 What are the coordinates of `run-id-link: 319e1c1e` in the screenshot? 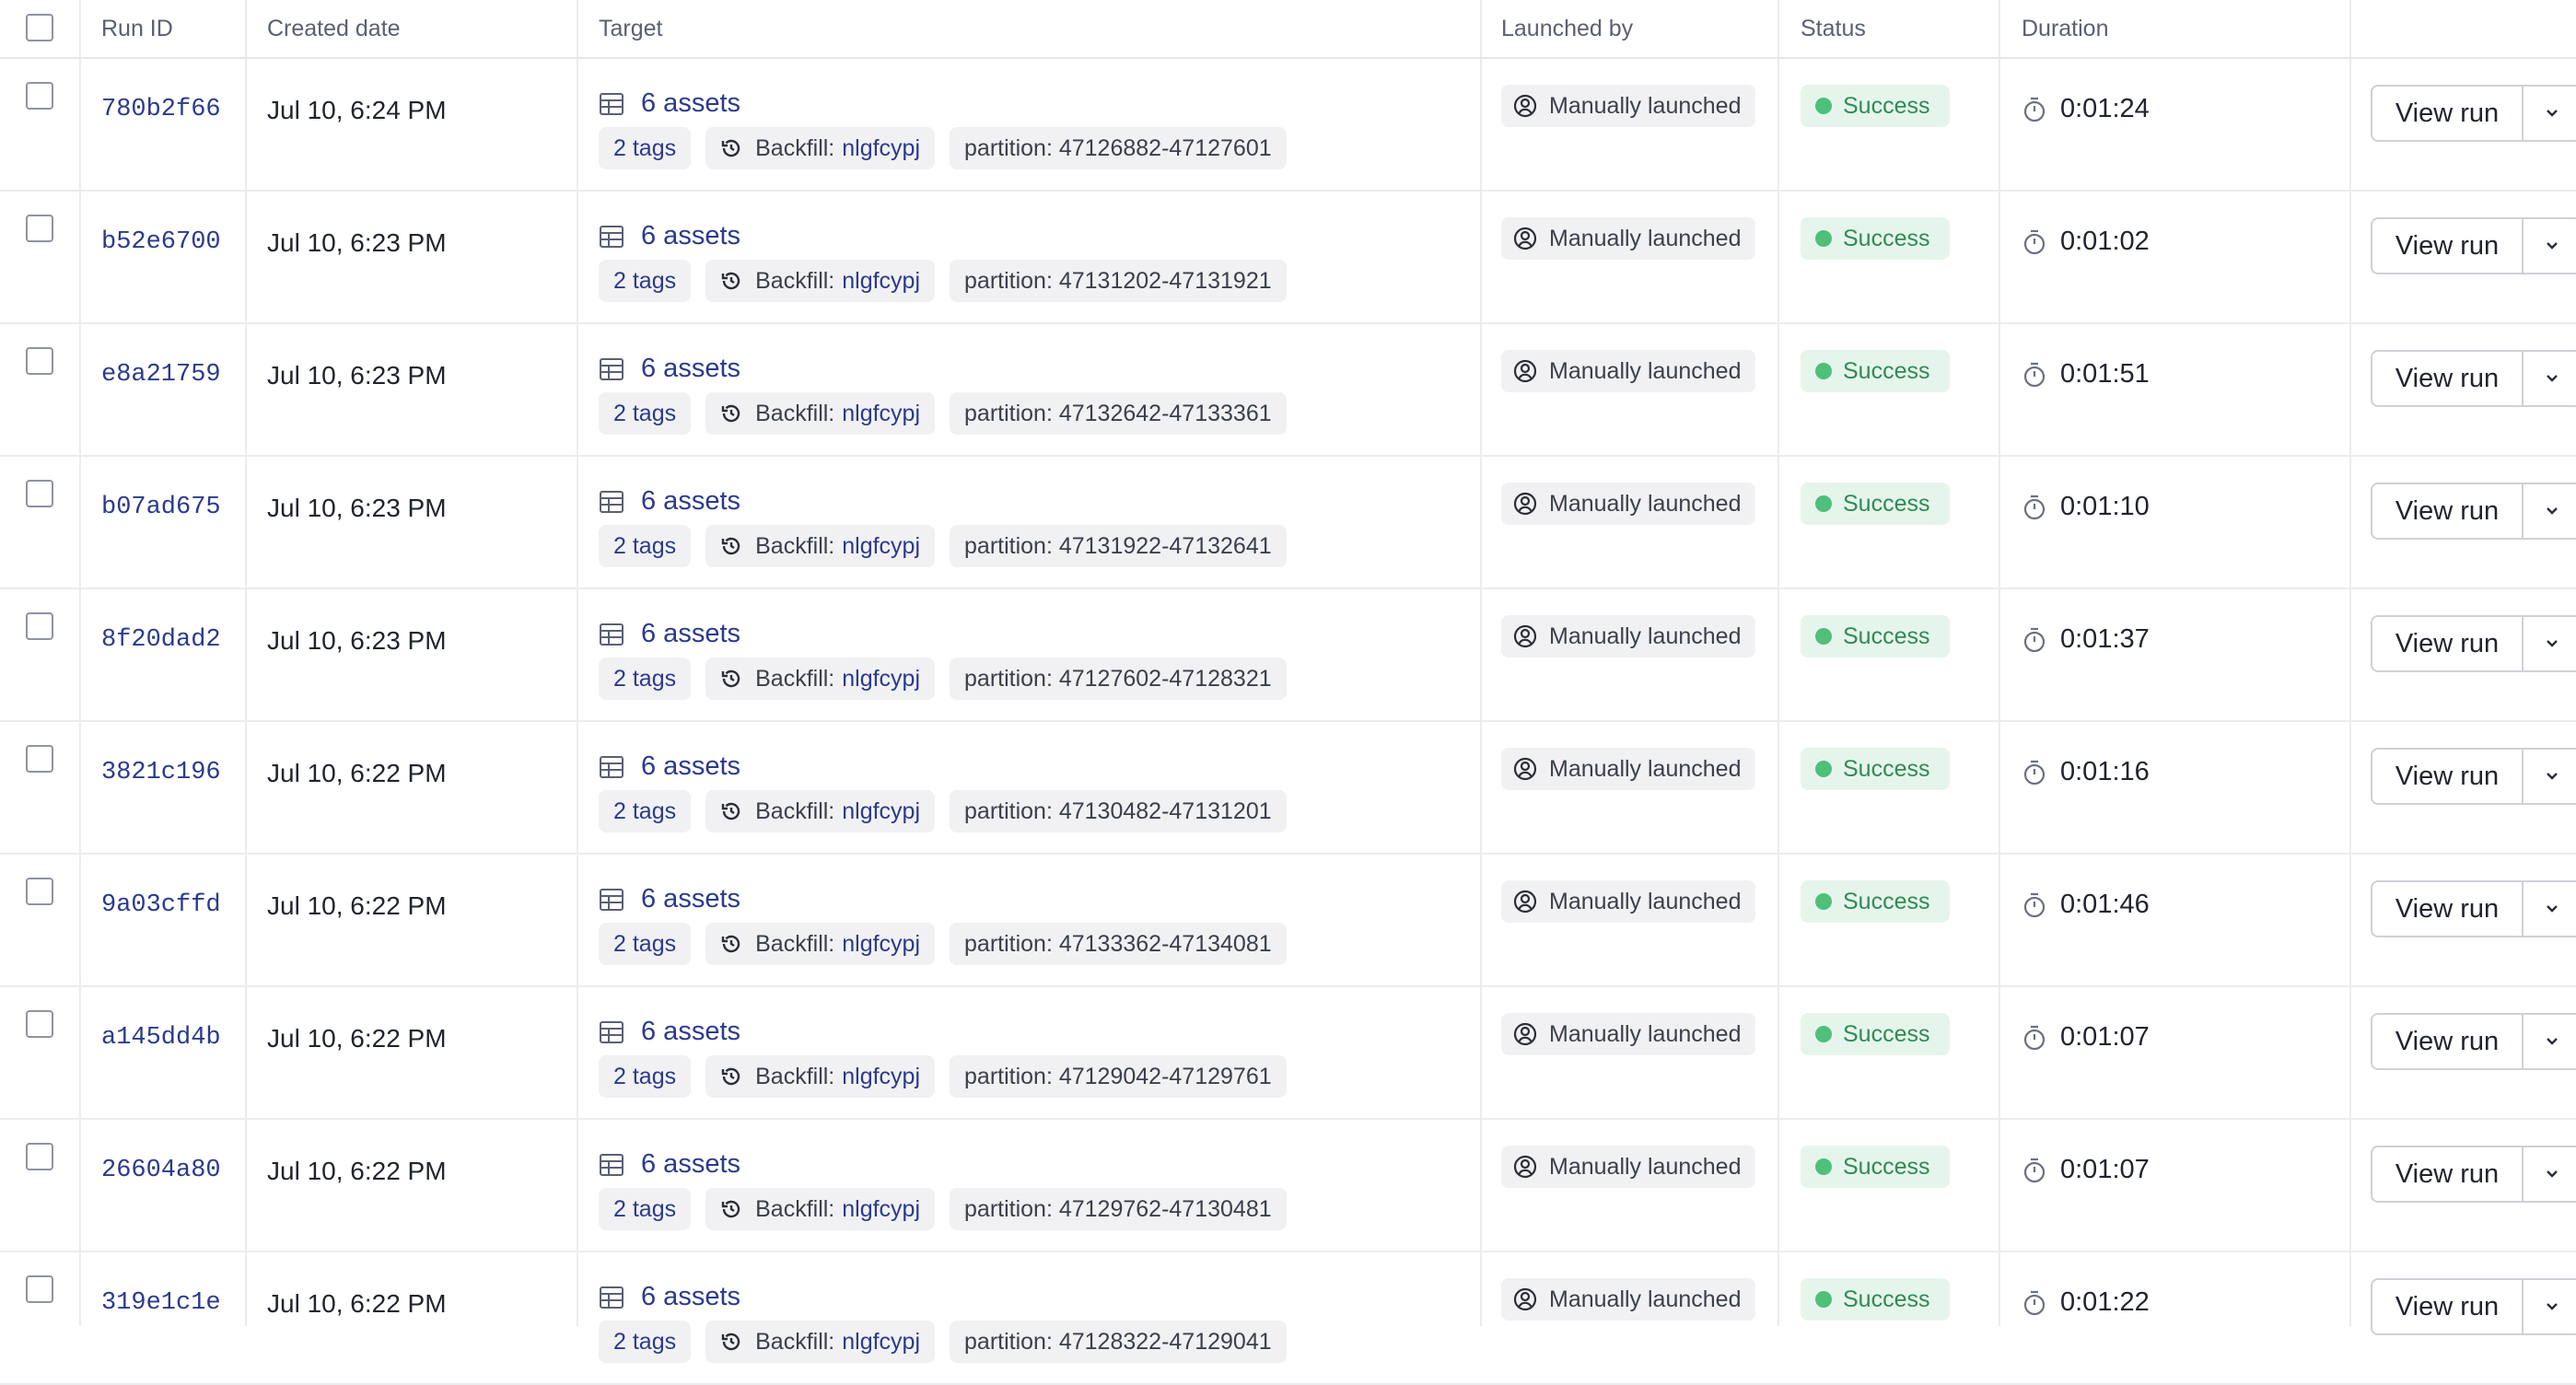 It's located at (161, 1303).